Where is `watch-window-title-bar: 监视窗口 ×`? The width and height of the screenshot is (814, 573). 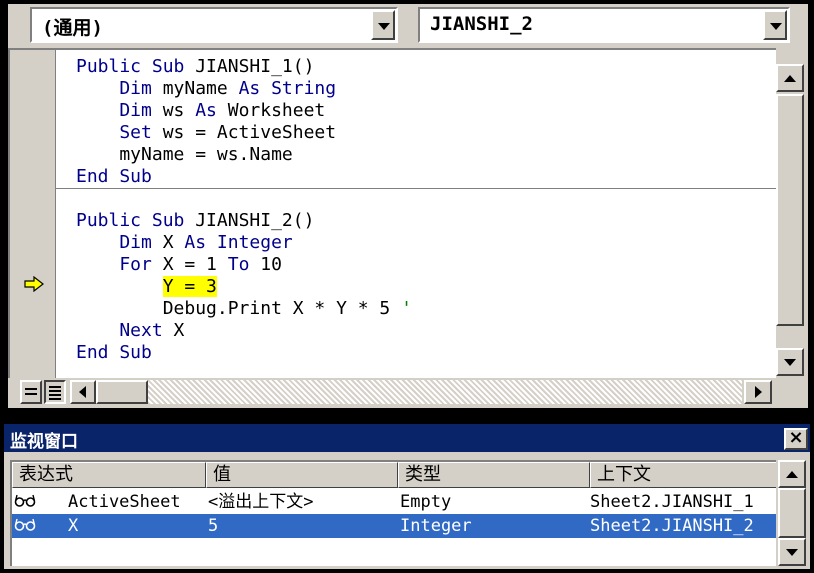 watch-window-title-bar: 监视窗口 × is located at coordinates (407, 438).